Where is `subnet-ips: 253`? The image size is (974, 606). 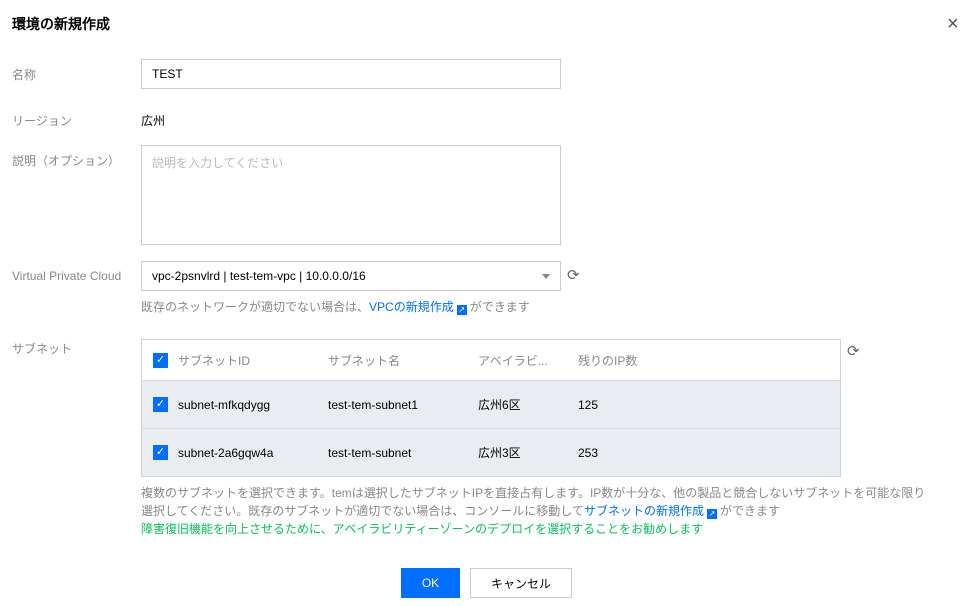 subnet-ips: 253 is located at coordinates (588, 452).